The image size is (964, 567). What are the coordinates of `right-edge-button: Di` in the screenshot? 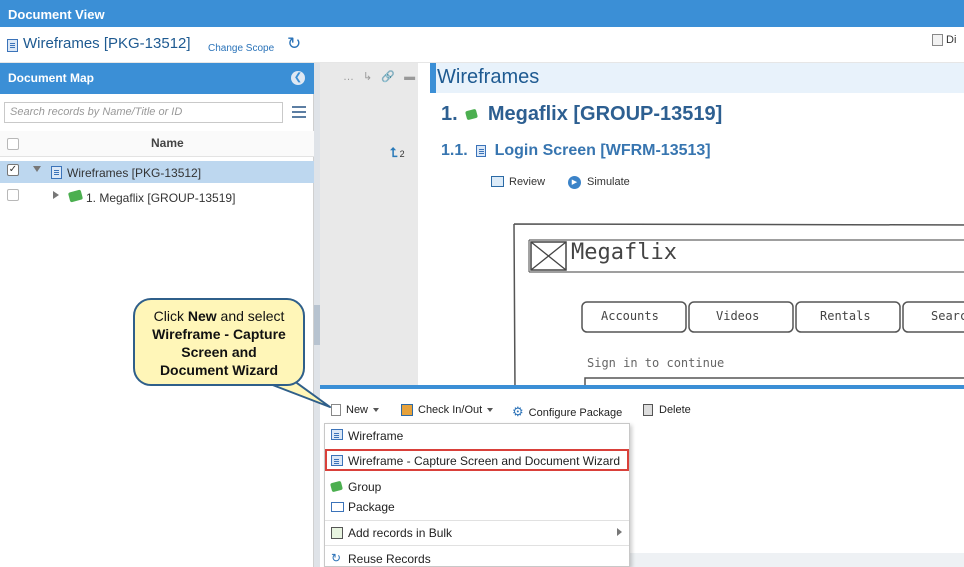 It's located at (944, 40).